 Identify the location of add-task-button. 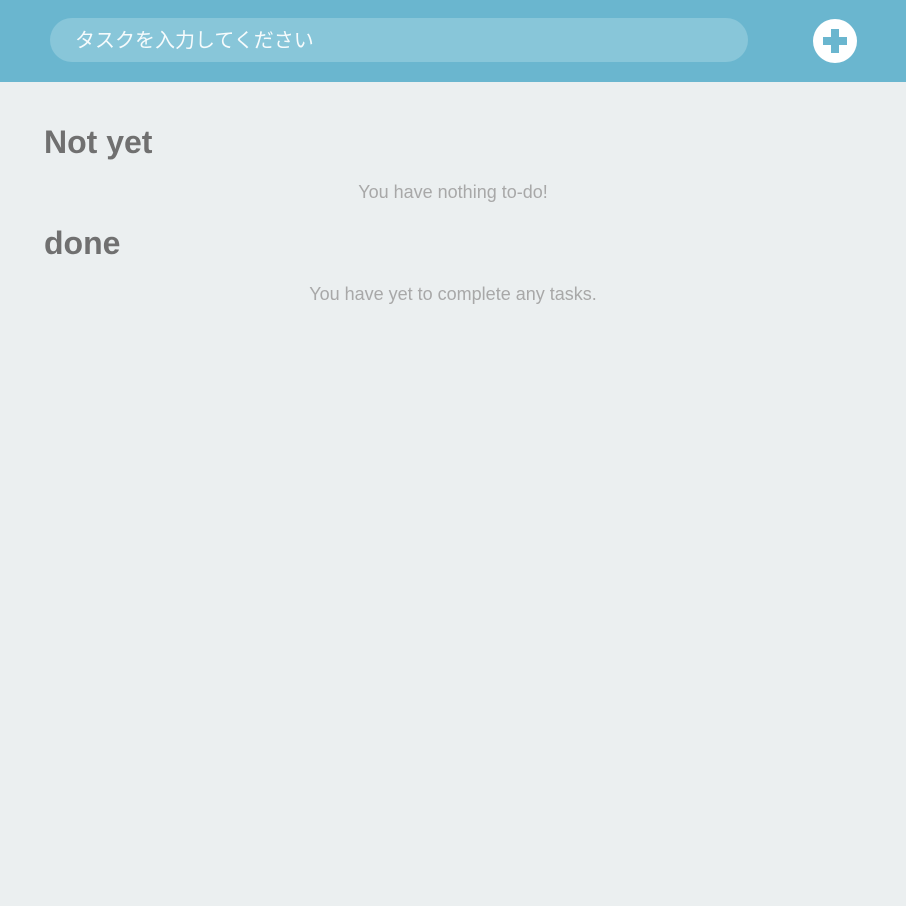
(835, 41).